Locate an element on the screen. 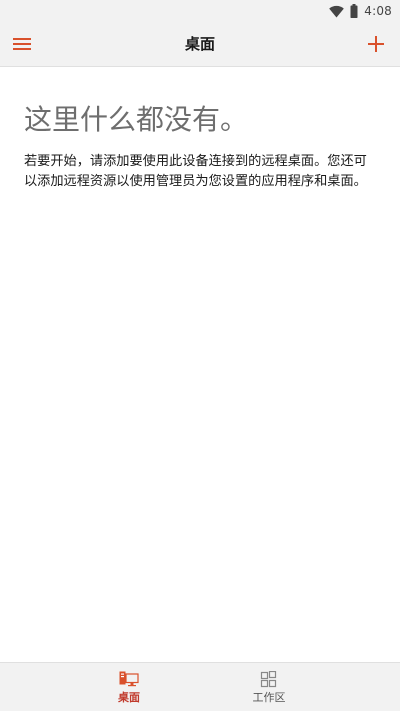 Image resolution: width=400 pixels, height=711 pixels. app-bar: 桌面 is located at coordinates (200, 44).